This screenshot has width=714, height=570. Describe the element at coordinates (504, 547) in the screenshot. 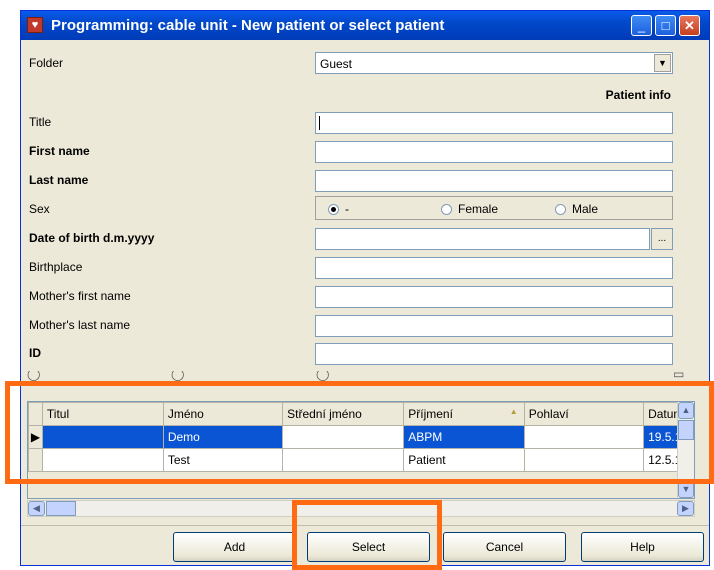

I see `cancel-button: Cancel` at that location.